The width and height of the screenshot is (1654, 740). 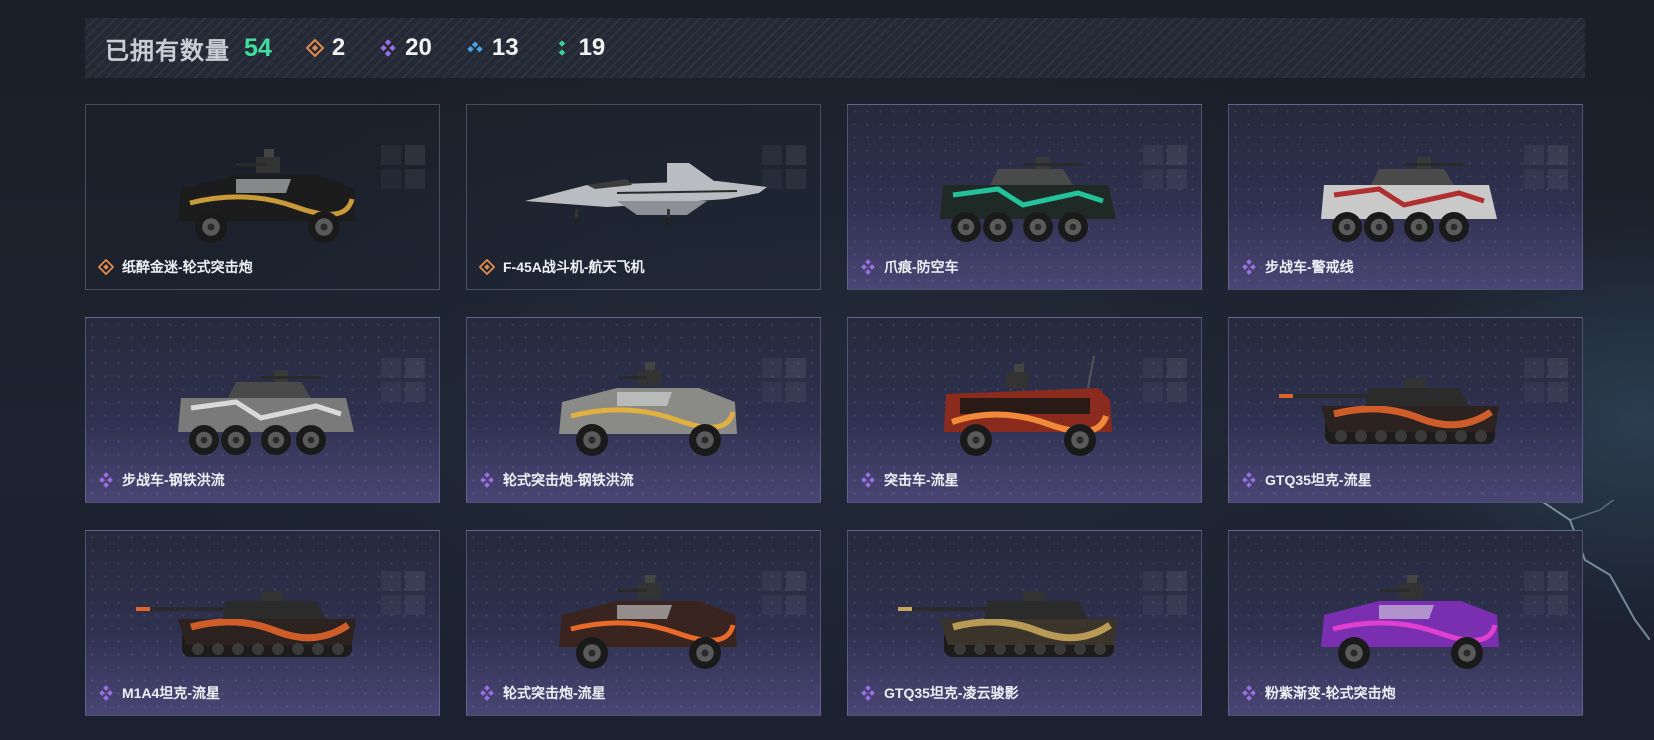 I want to click on rarity-count-value: 2, so click(x=338, y=47).